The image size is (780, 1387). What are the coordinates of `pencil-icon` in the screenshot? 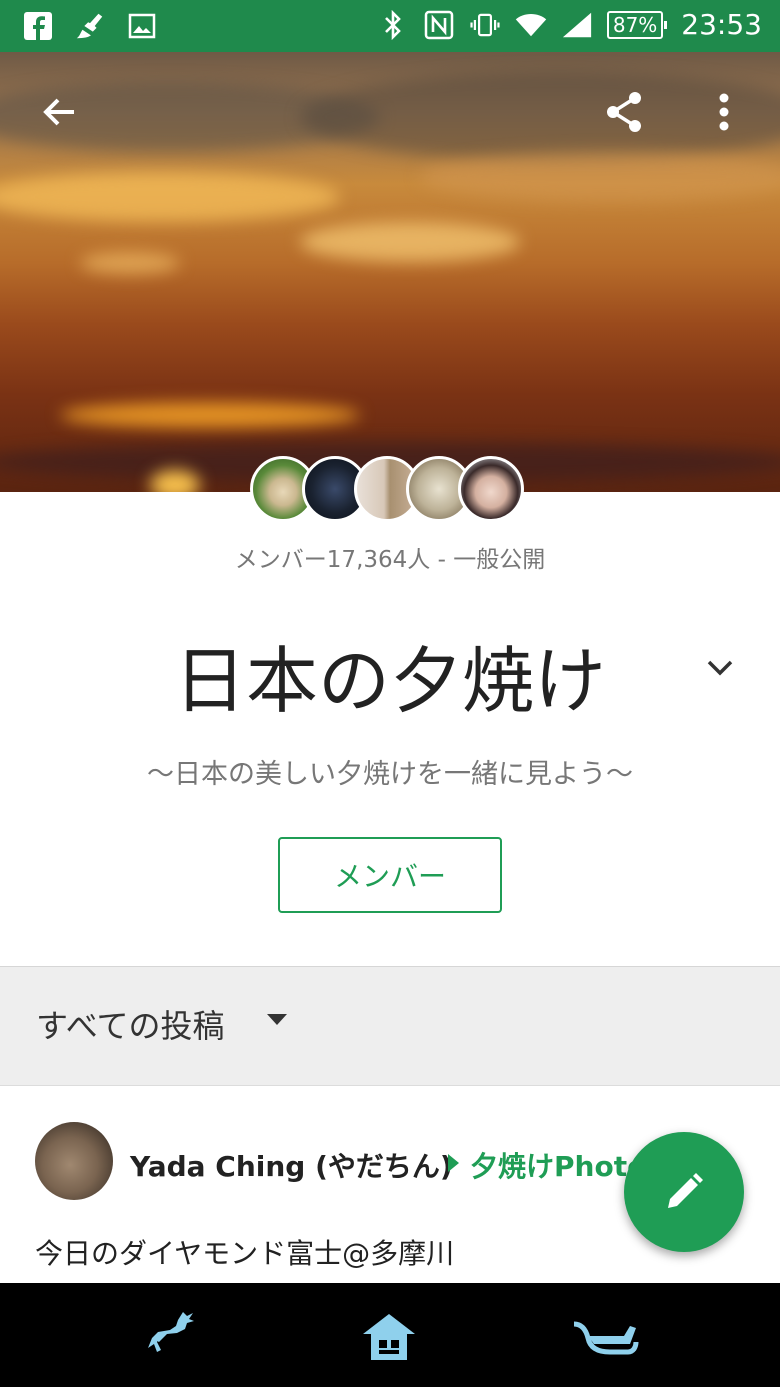 It's located at (685, 1190).